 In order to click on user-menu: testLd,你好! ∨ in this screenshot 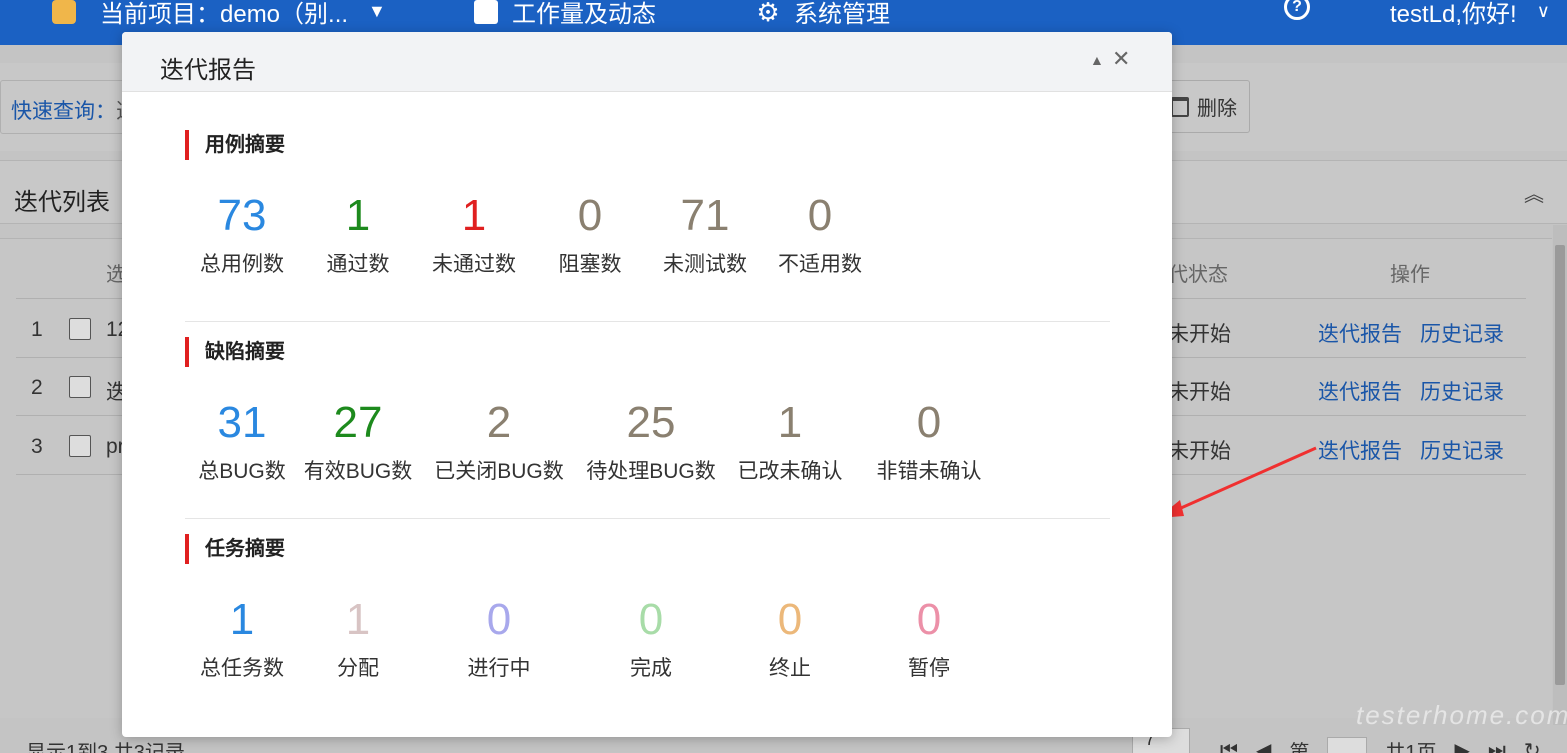, I will do `click(1470, 14)`.